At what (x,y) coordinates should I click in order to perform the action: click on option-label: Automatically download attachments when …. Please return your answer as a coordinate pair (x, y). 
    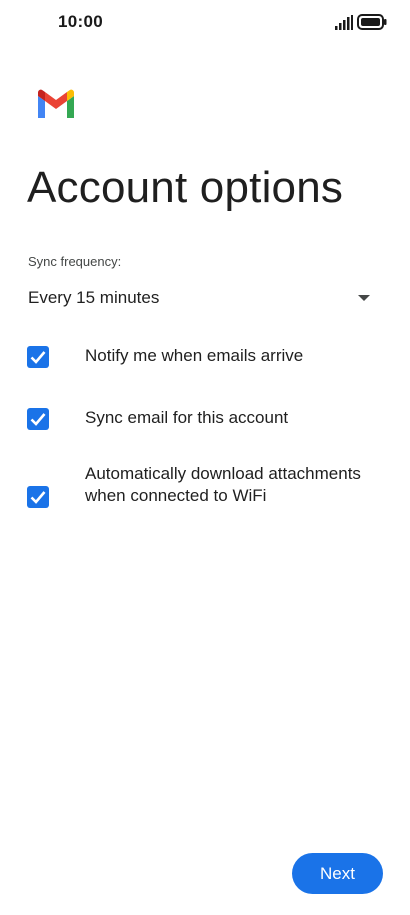
    Looking at the image, I should click on (223, 484).